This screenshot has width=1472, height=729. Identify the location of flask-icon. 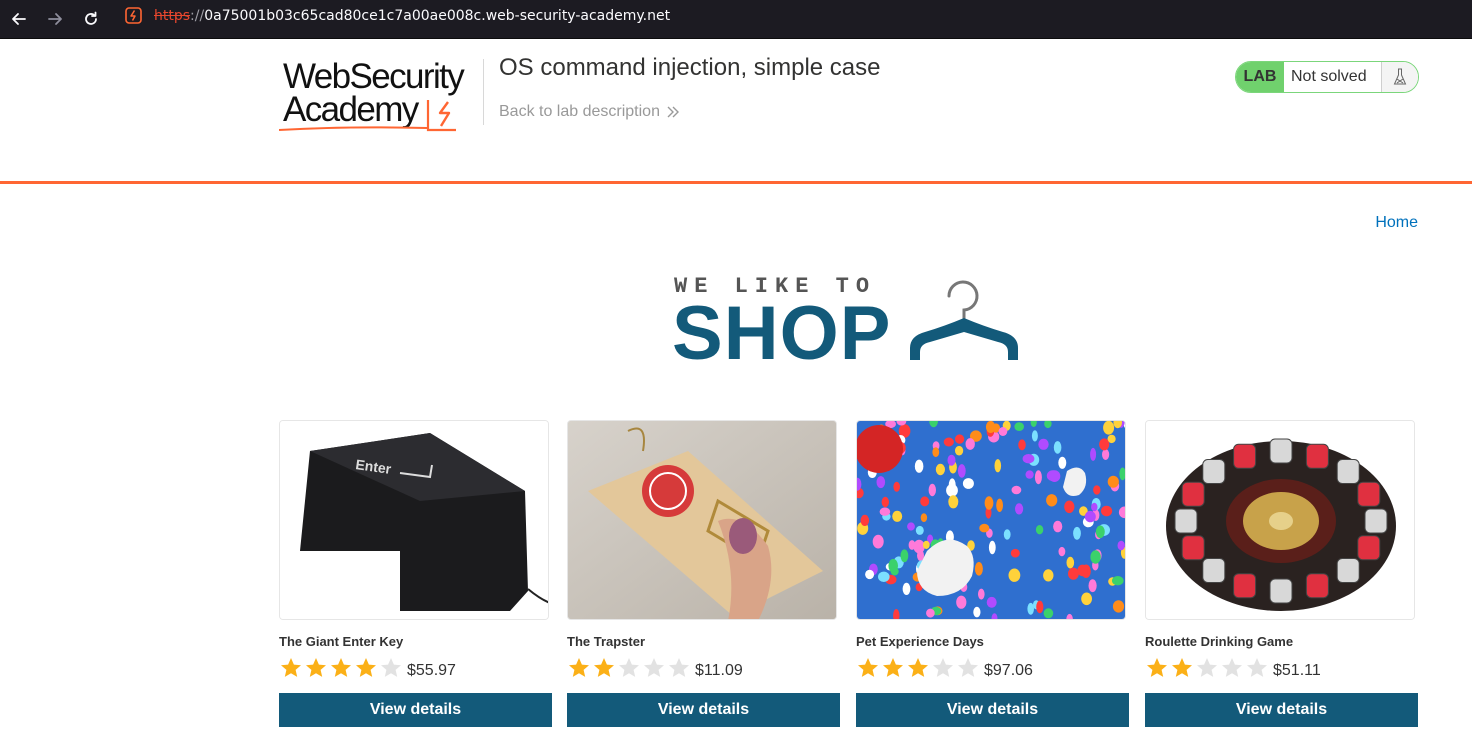
(1400, 77).